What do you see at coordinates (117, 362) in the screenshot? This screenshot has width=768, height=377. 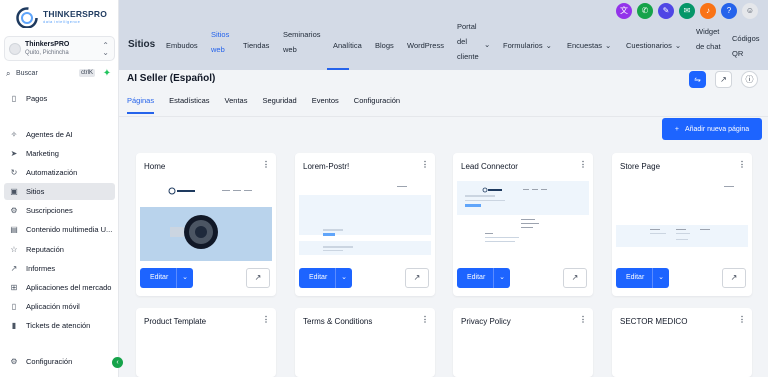 I see `collapse-sidebar-button: ‹` at bounding box center [117, 362].